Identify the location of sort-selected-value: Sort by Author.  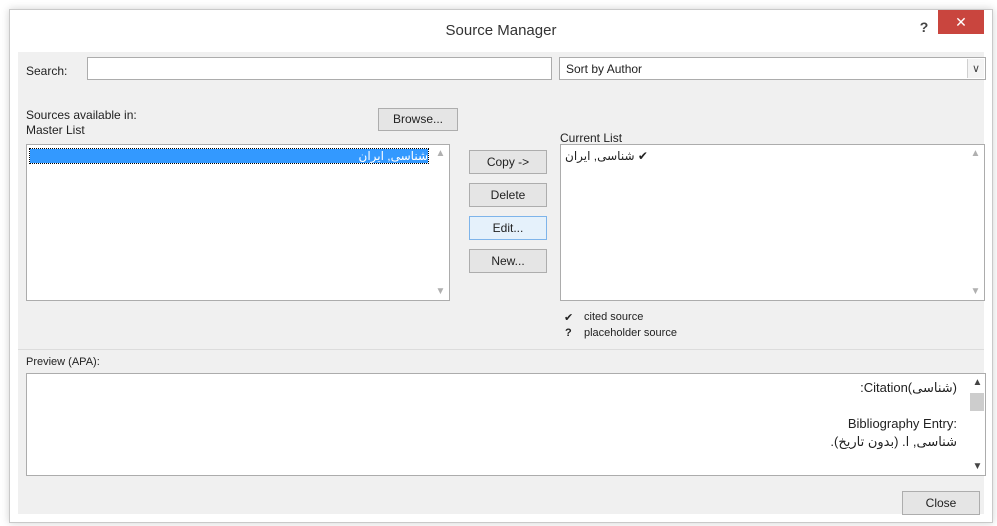
(604, 69).